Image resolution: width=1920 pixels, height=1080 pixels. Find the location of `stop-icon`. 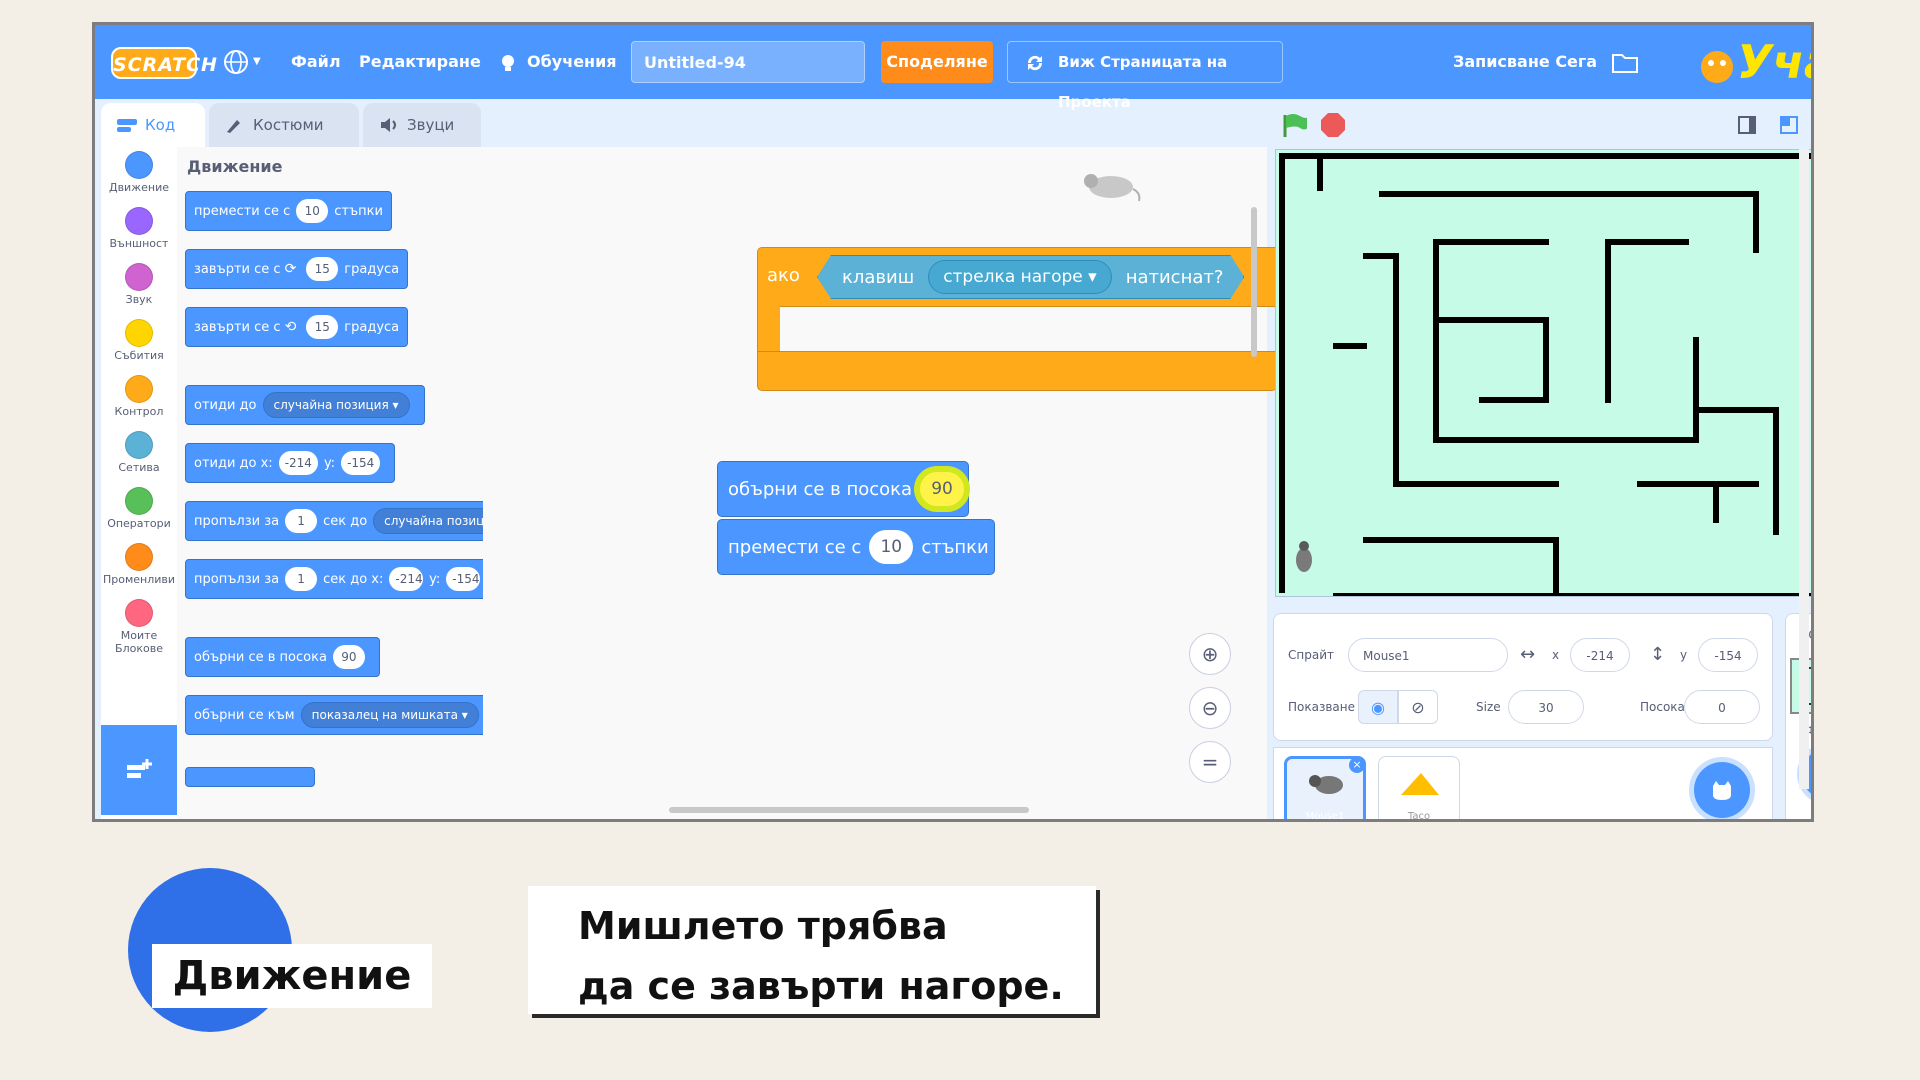

stop-icon is located at coordinates (1333, 125).